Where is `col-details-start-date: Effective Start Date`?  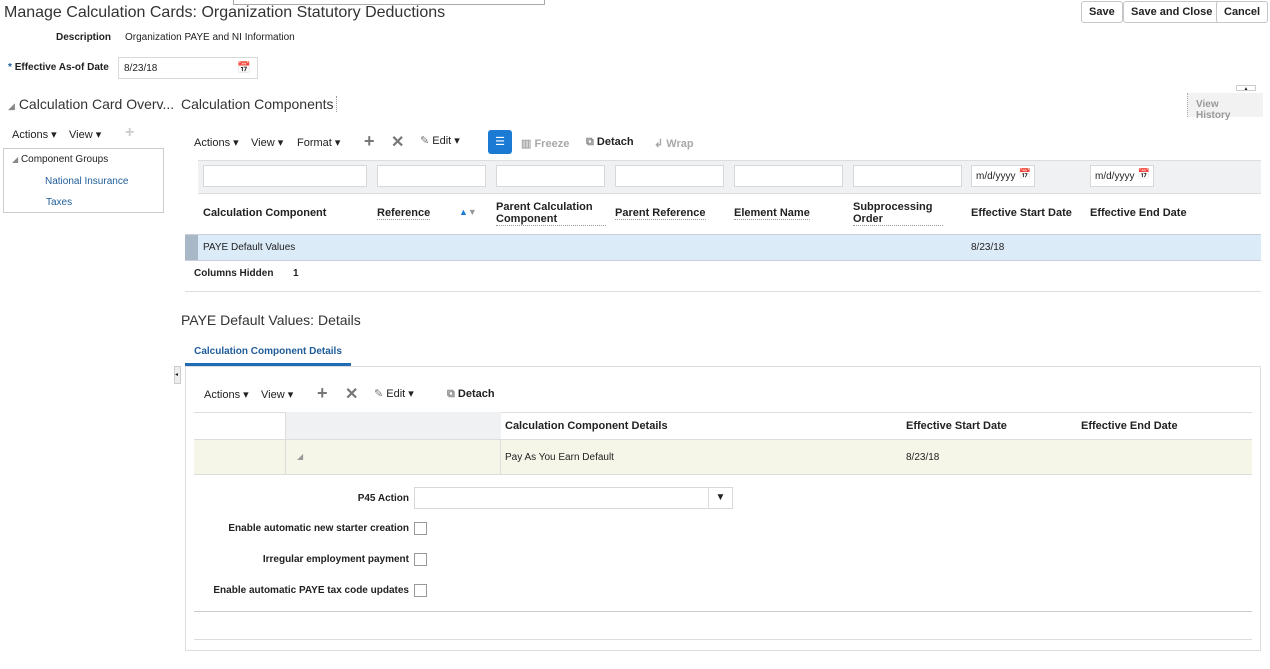
col-details-start-date: Effective Start Date is located at coordinates (956, 426).